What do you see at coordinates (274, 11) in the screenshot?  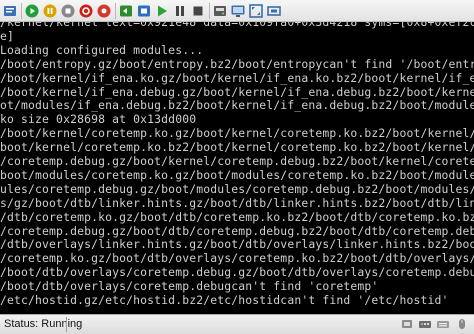 I see `scale-icon` at bounding box center [274, 11].